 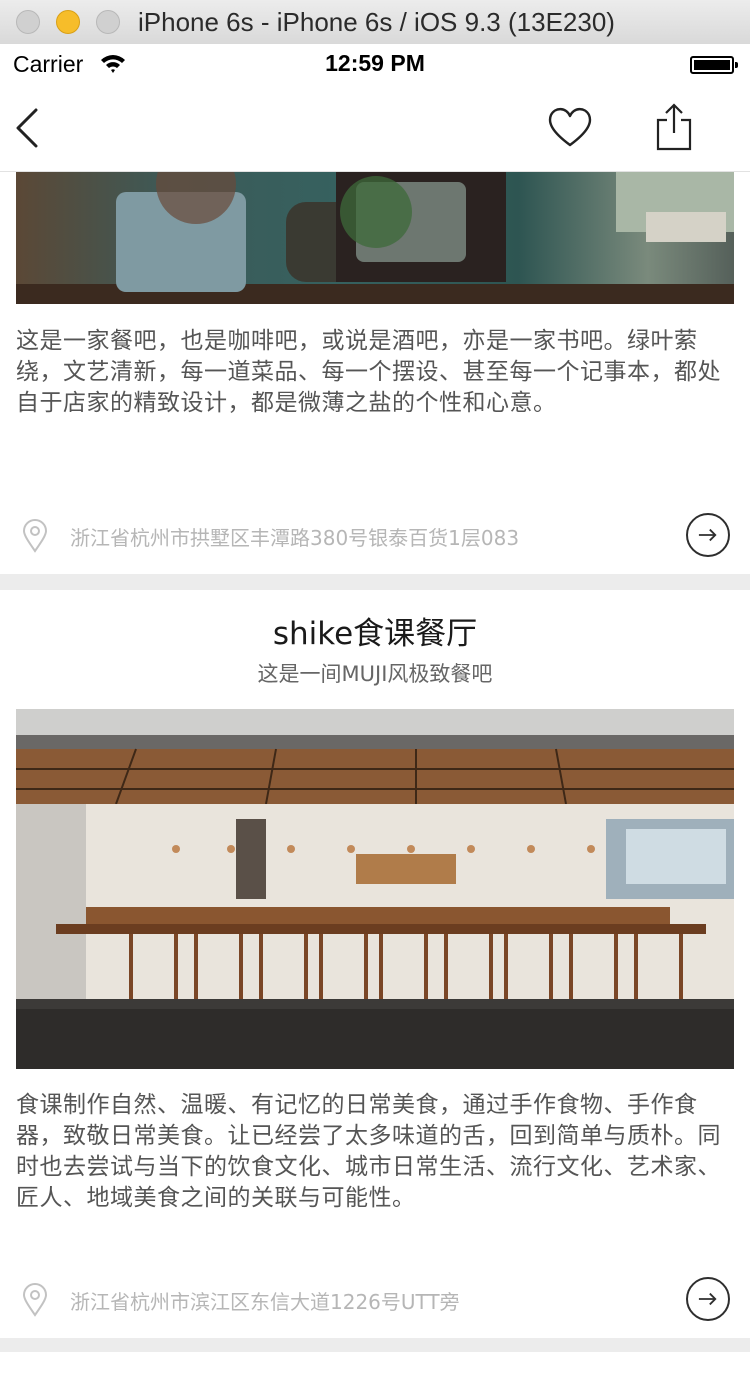 What do you see at coordinates (265, 1302) in the screenshot?
I see `restaurant-address: 浙江省杭州市滨江区东信大道1226号UTT旁` at bounding box center [265, 1302].